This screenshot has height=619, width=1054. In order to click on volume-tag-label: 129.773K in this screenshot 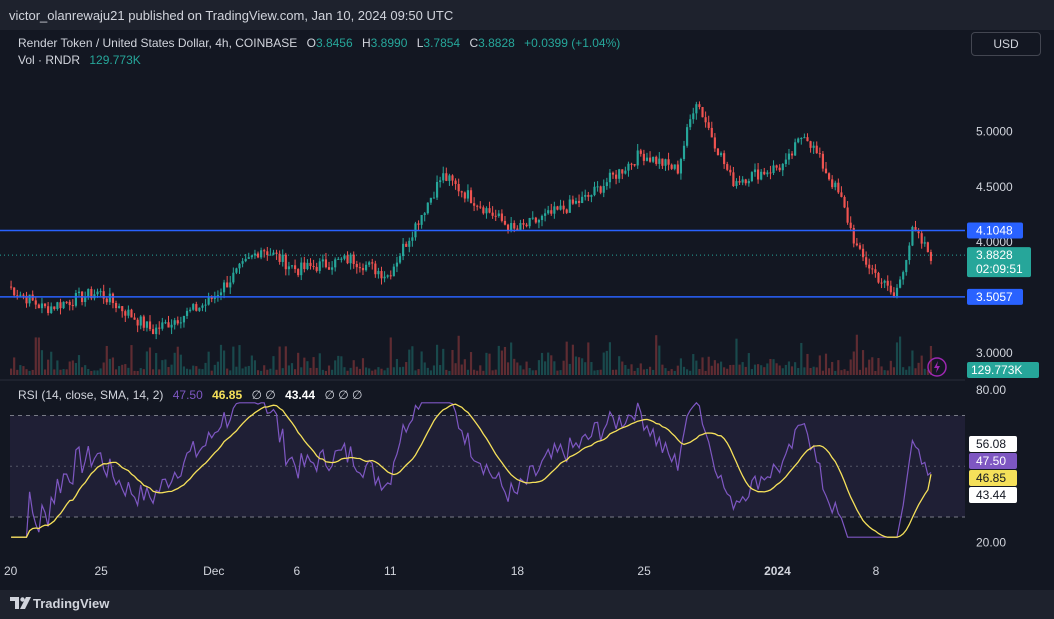, I will do `click(996, 370)`.